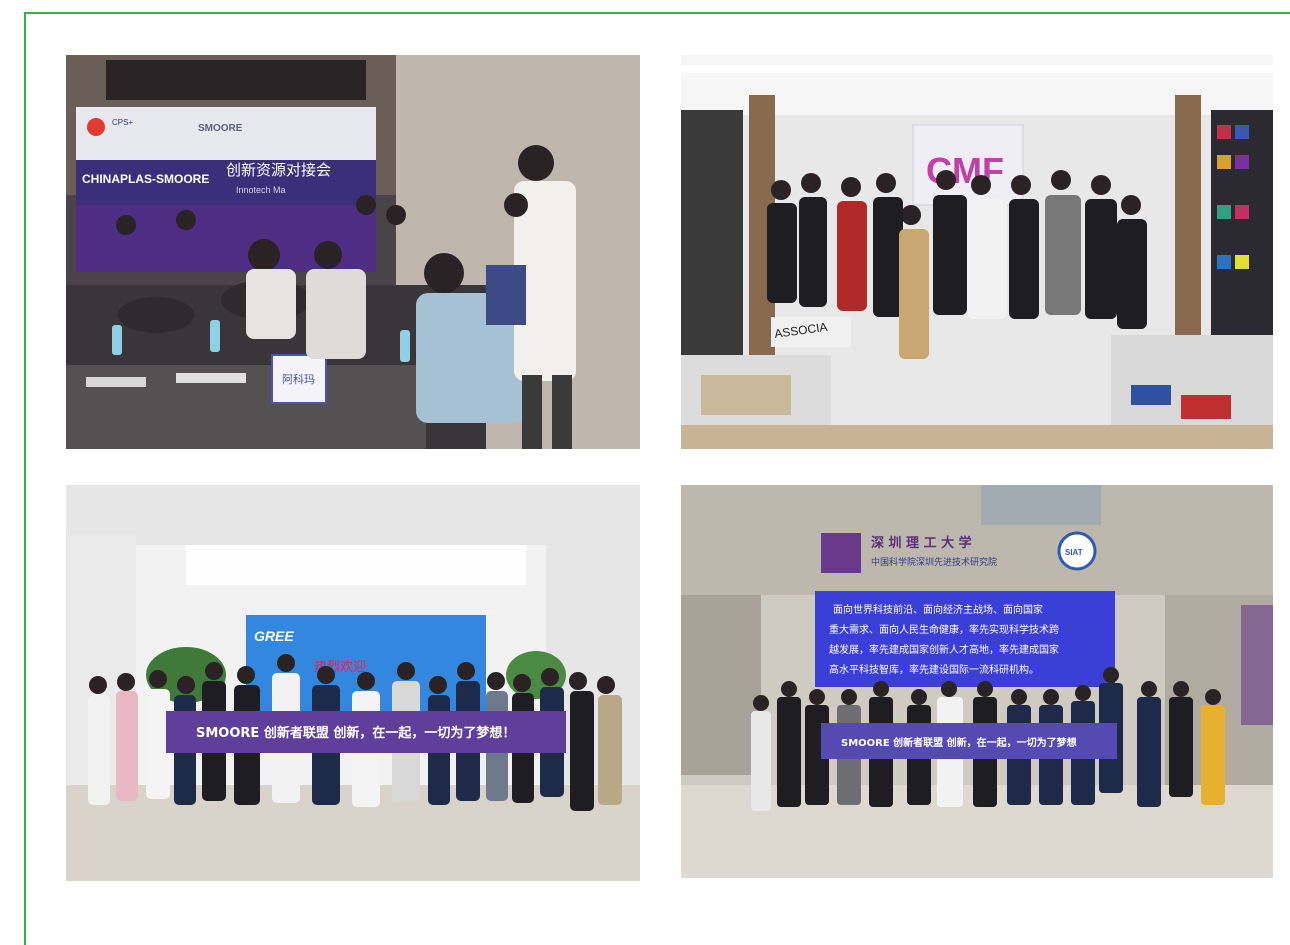 The height and width of the screenshot is (945, 1290). Describe the element at coordinates (298, 379) in the screenshot. I see `table-card-label: 阿科玛` at that location.